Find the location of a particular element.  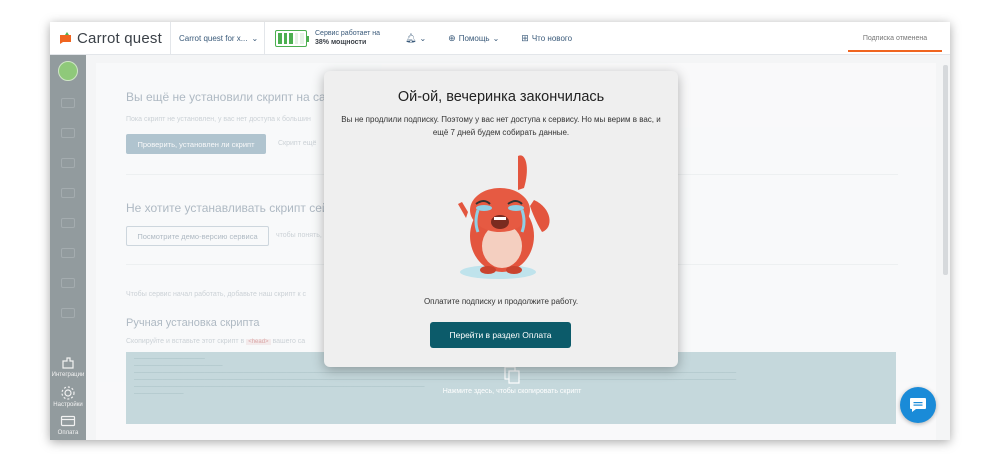

script-hint-2: Скрипт ещё is located at coordinates (297, 143).